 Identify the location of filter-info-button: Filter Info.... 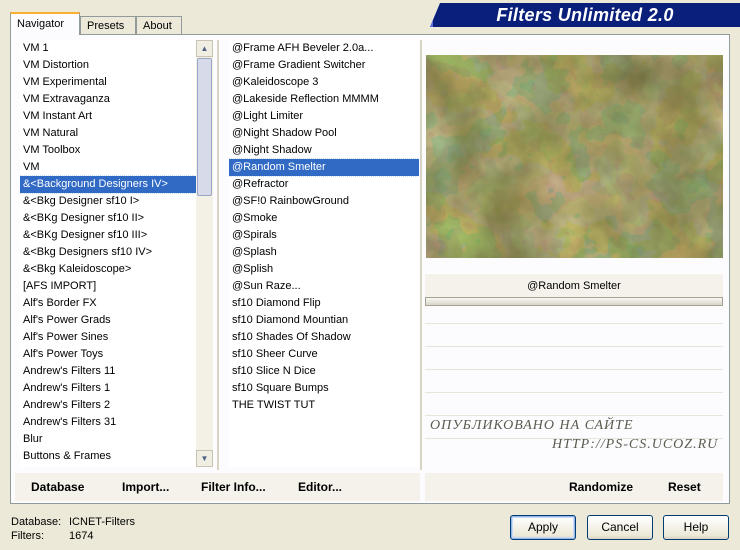
(233, 487).